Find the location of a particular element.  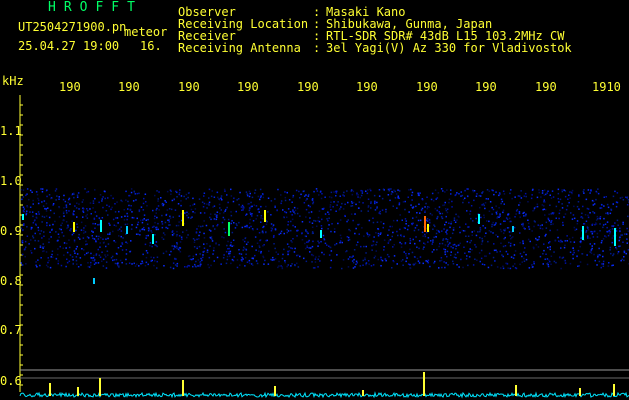

signal-baseline is located at coordinates (324, 385).